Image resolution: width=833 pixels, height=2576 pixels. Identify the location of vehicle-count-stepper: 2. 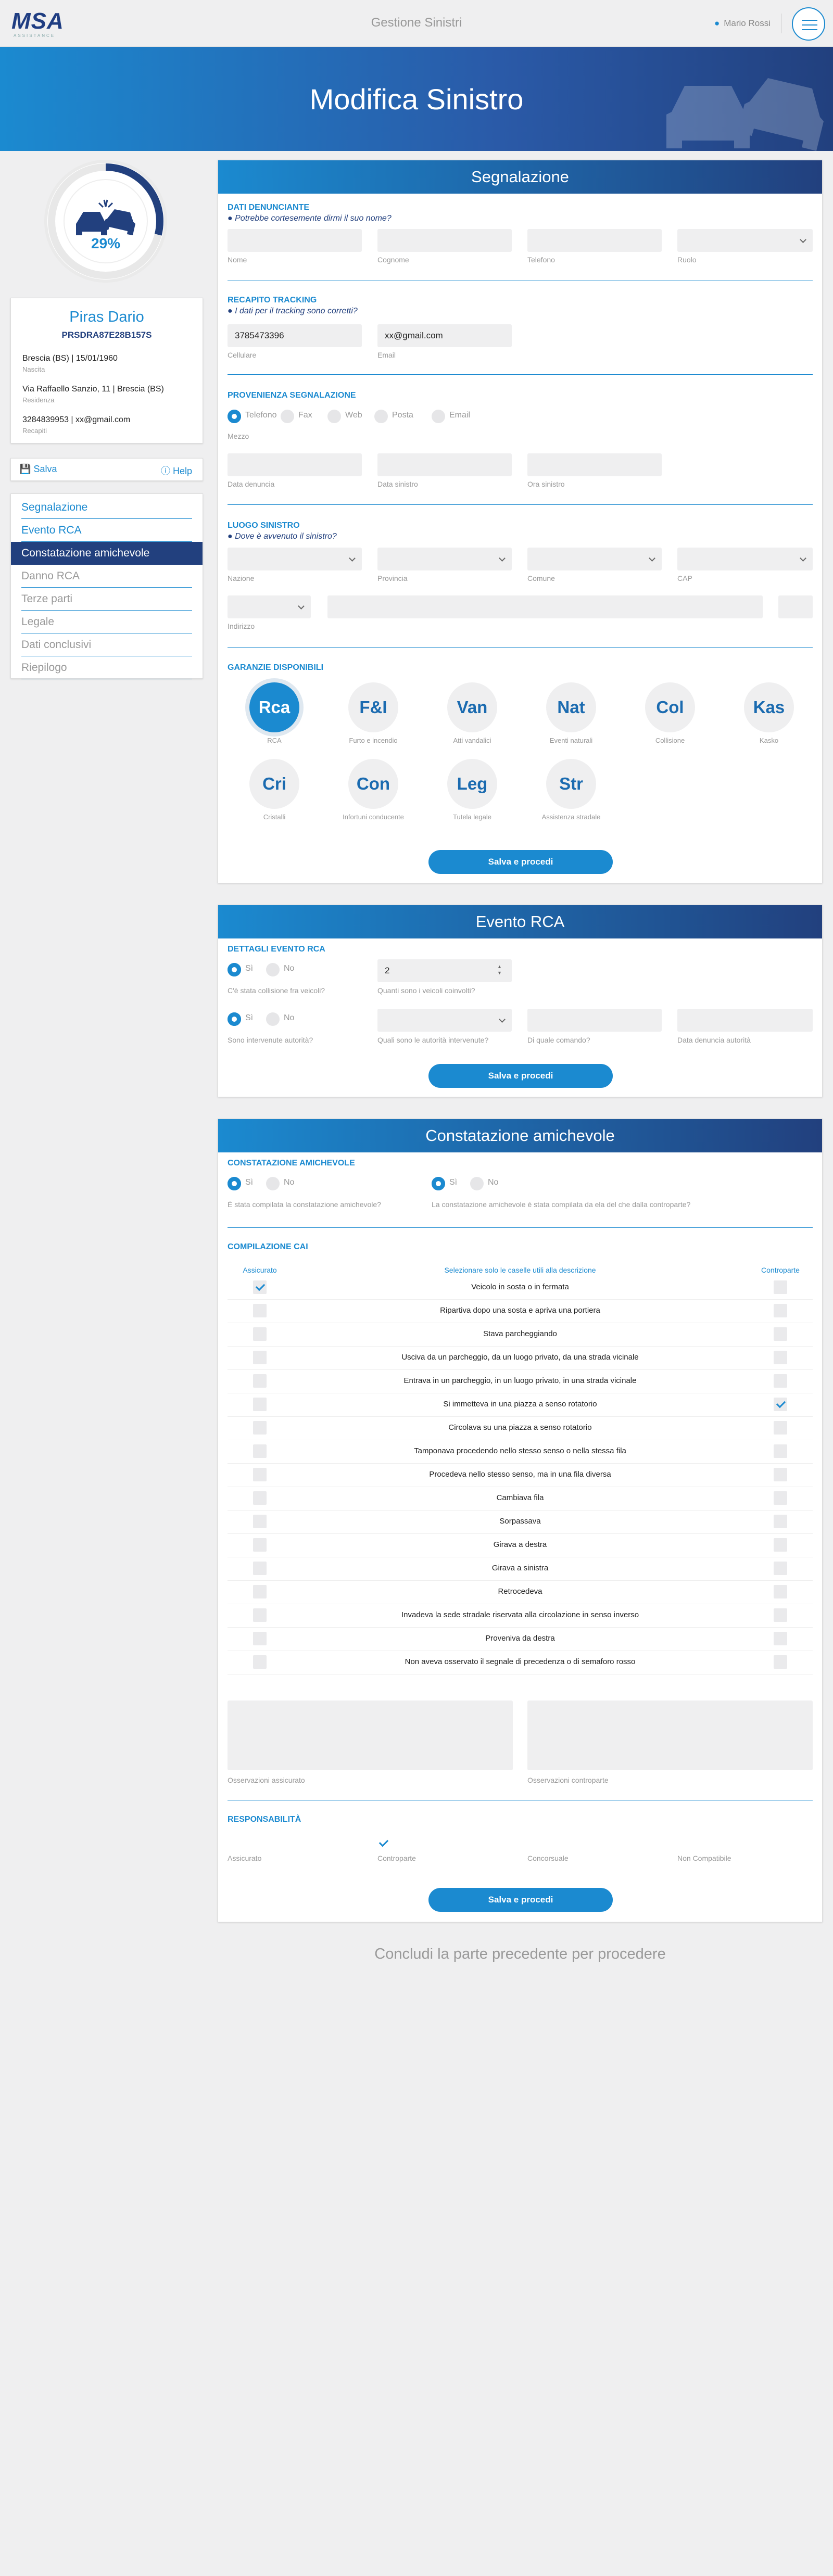
(444, 970).